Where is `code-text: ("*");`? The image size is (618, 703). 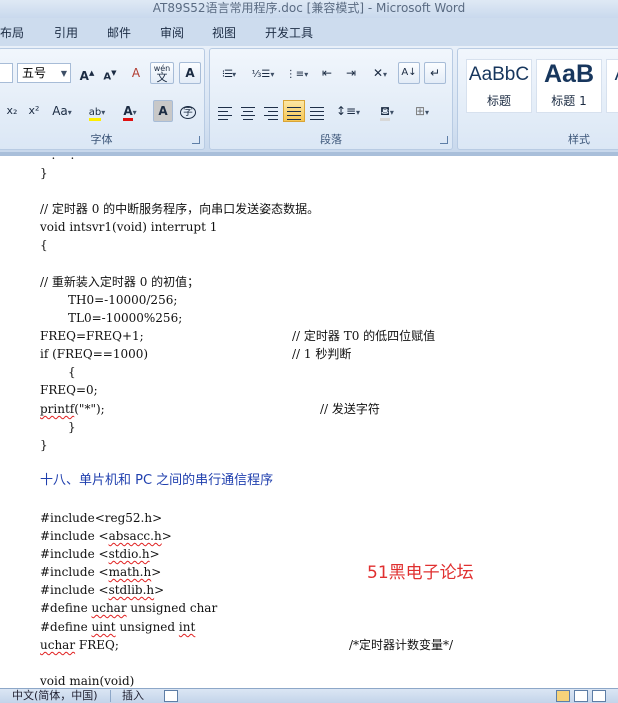
code-text: ("*"); is located at coordinates (89, 409).